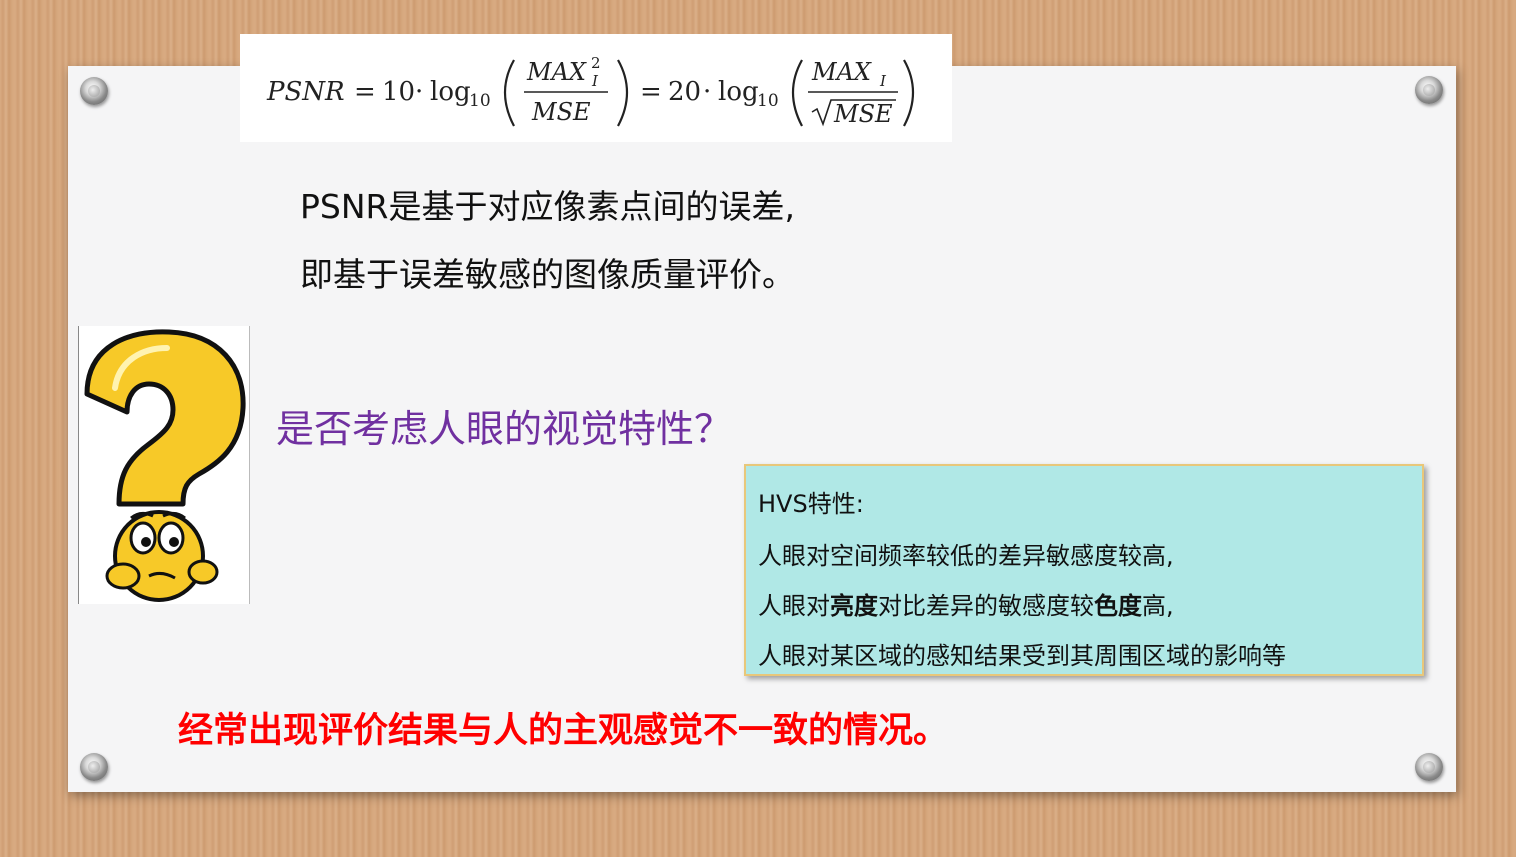 Image resolution: width=1516 pixels, height=857 pixels. Describe the element at coordinates (883, 81) in the screenshot. I see `numerator-subscript-2: I` at that location.